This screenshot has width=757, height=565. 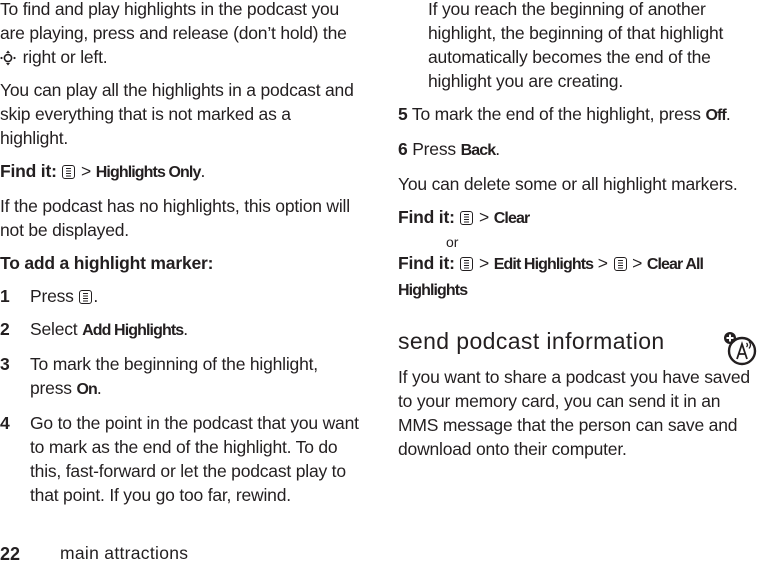 I want to click on step-number: 5, so click(x=403, y=114).